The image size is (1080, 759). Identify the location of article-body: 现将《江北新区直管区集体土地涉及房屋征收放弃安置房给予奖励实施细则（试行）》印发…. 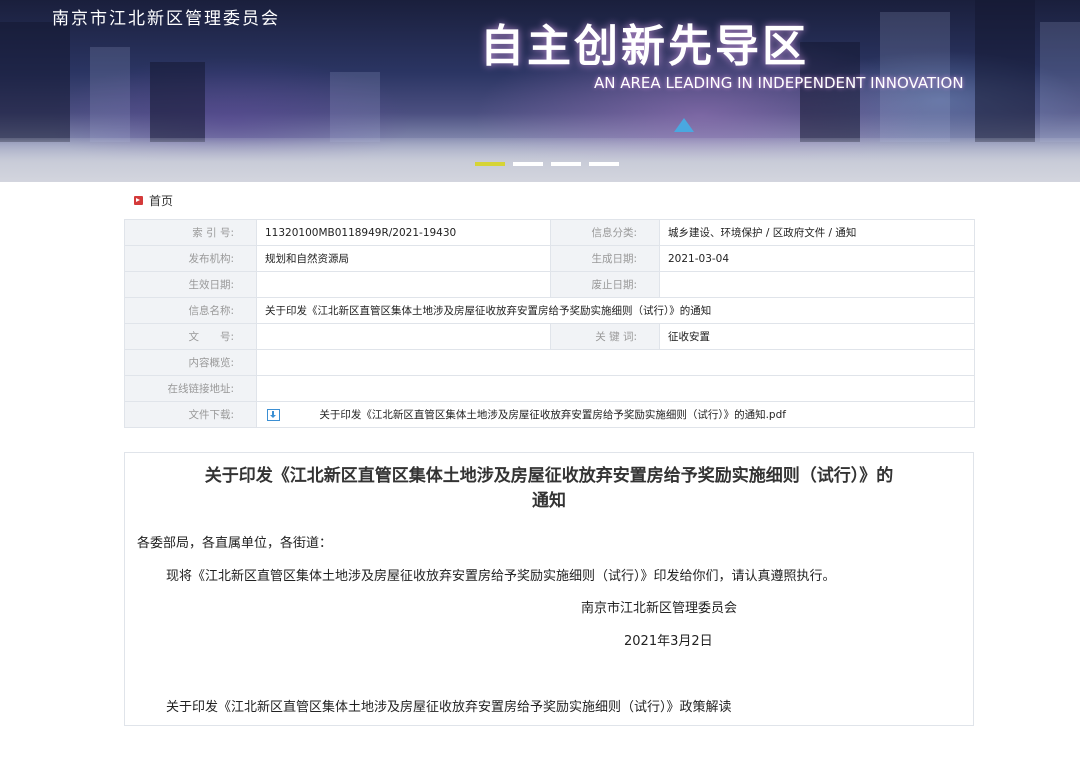
(501, 576).